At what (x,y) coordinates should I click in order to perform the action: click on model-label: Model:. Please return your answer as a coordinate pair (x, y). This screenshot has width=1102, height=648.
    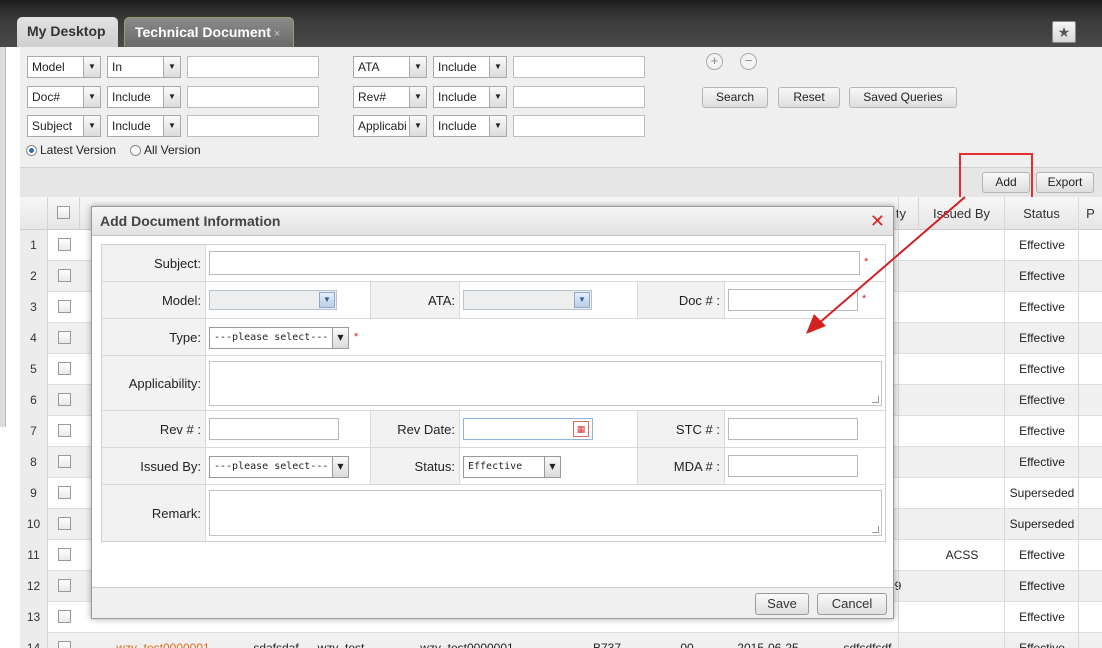
    Looking at the image, I should click on (154, 300).